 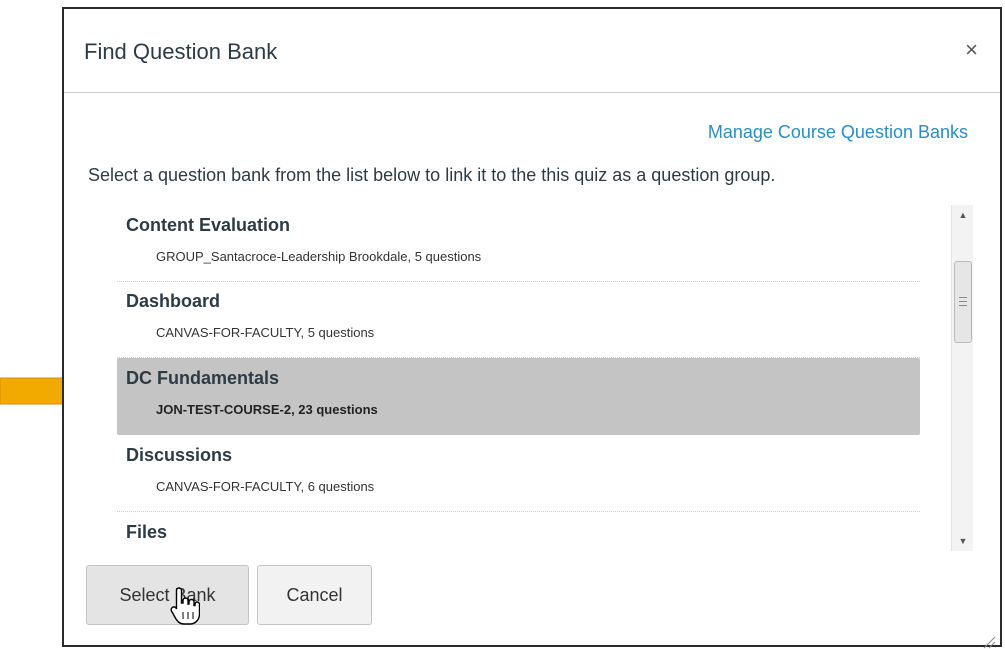 What do you see at coordinates (963, 541) in the screenshot?
I see `scroll-down-icon: ▼` at bounding box center [963, 541].